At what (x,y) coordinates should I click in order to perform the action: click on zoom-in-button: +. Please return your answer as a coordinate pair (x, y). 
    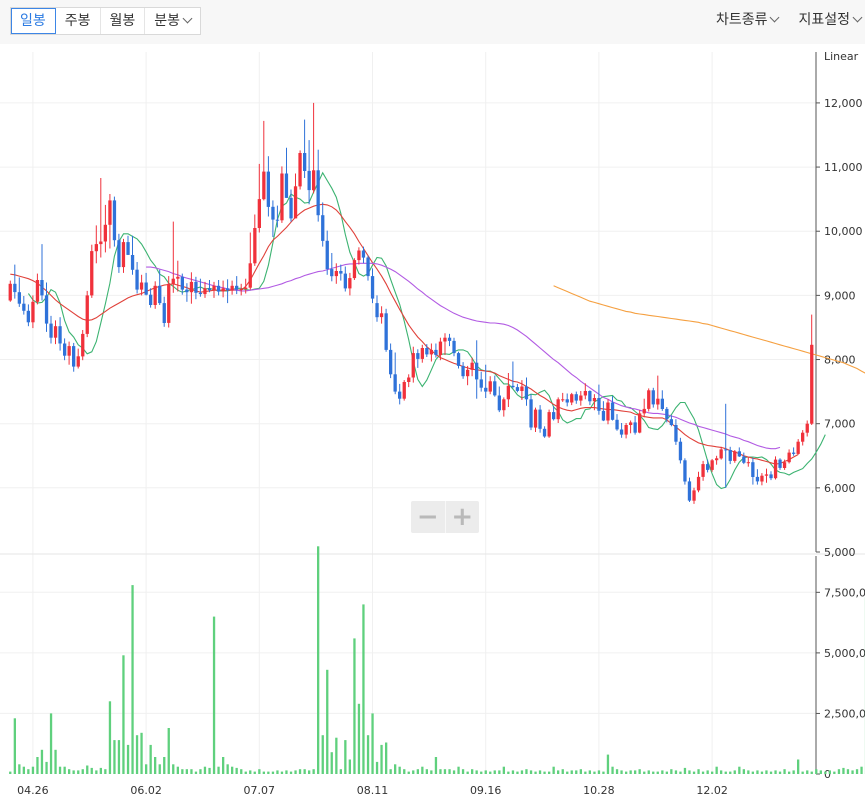
    Looking at the image, I should click on (462, 517).